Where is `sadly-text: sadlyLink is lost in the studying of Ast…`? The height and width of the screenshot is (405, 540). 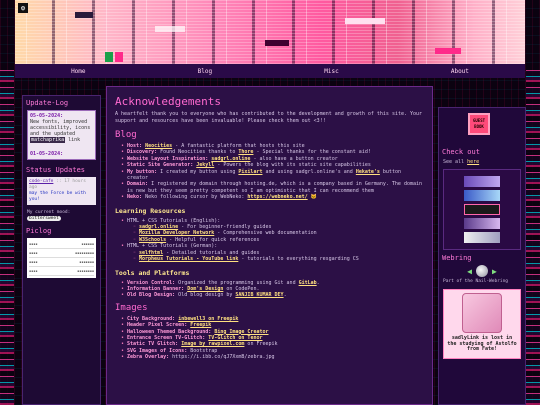 sadly-text: sadlyLink is lost in the studying of Ast… is located at coordinates (482, 343).